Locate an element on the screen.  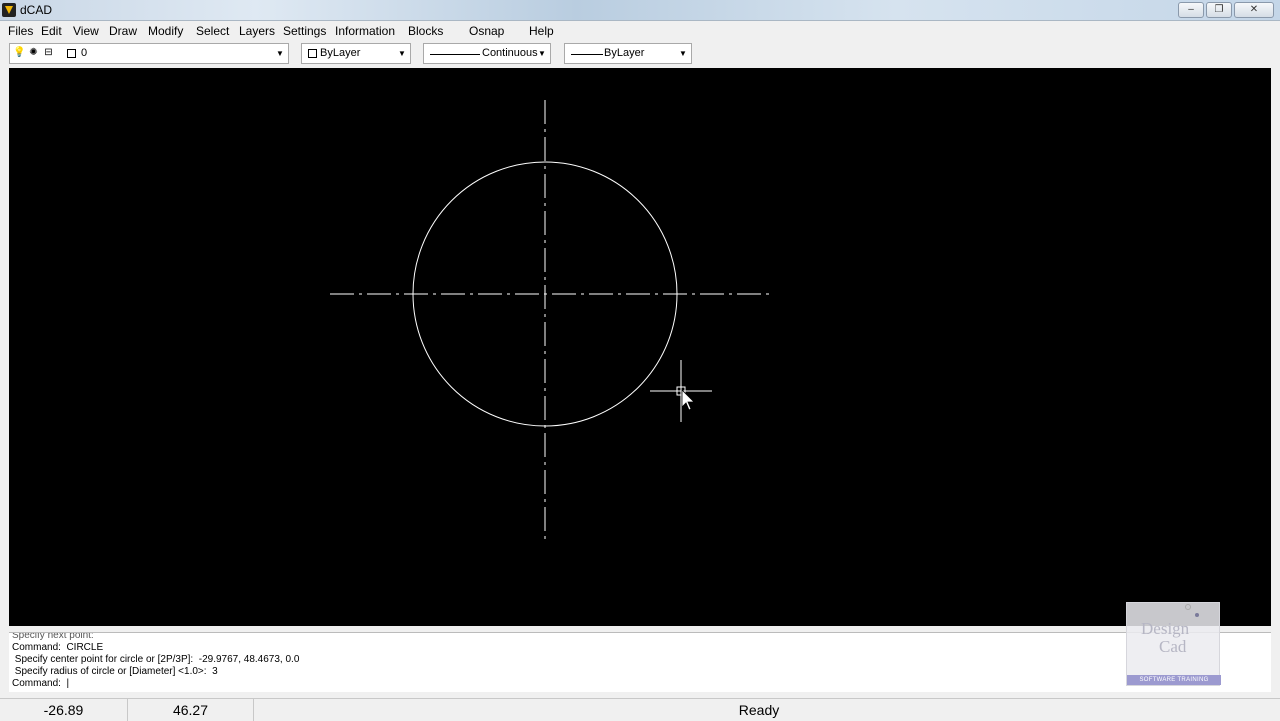
menu-edit: Edit is located at coordinates (51, 31).